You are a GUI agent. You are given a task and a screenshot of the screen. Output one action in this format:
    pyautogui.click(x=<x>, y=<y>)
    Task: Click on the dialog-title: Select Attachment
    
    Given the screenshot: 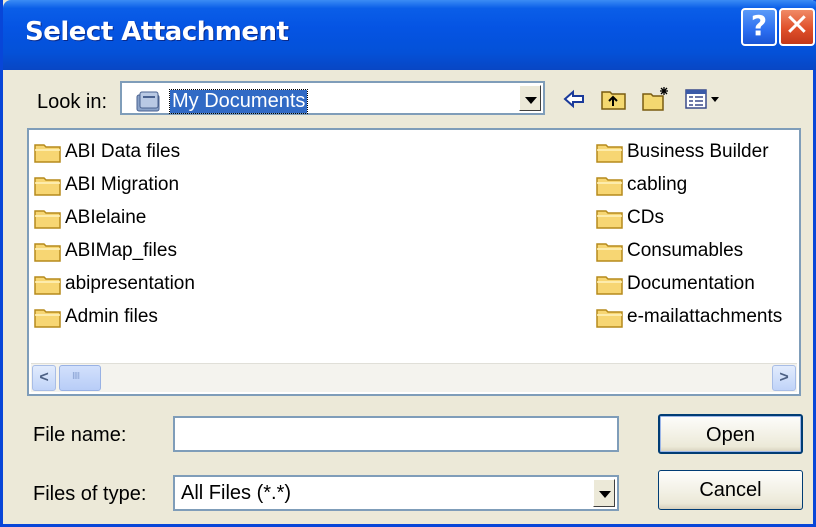 What is the action you would take?
    pyautogui.click(x=157, y=32)
    